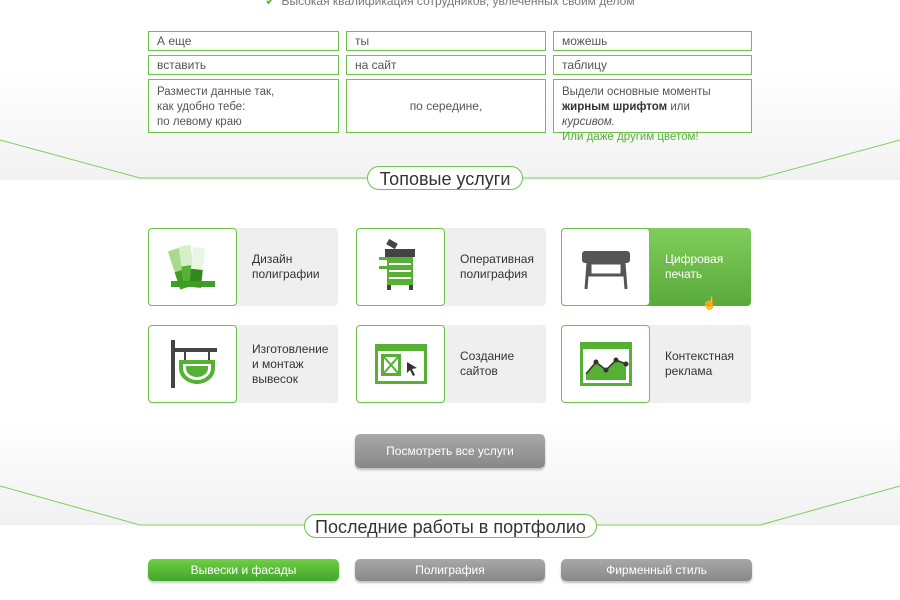  I want to click on grid-cell-r1c2: ты, so click(446, 41).